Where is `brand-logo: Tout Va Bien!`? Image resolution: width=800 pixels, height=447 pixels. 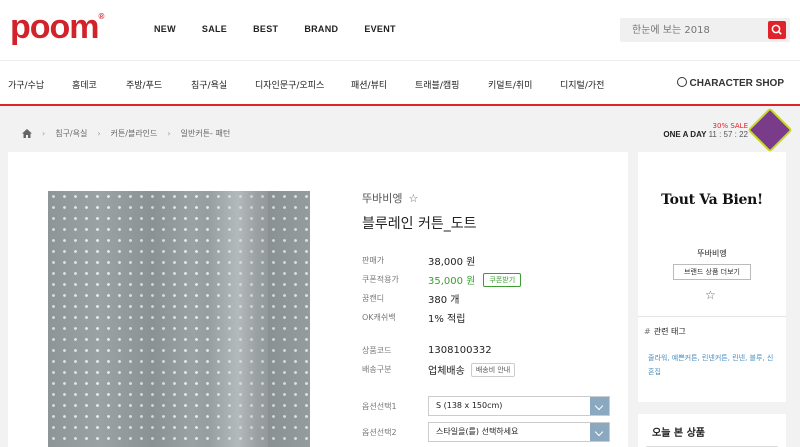 brand-logo: Tout Va Bien! is located at coordinates (712, 200).